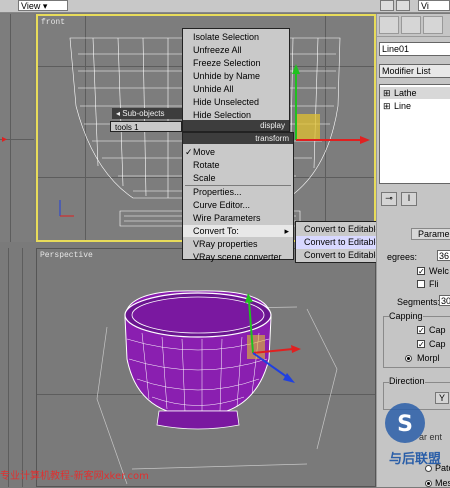 The image size is (450, 488). What do you see at coordinates (415, 459) in the screenshot?
I see `logo-text: 与后联盟` at bounding box center [415, 459].